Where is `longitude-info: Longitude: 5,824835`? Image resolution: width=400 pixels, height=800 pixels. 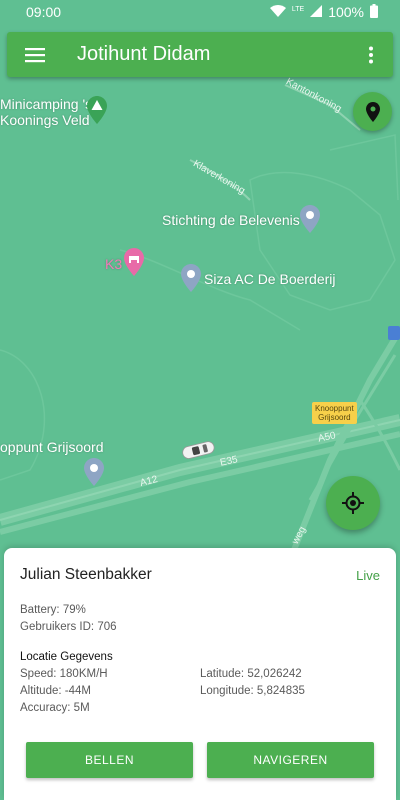 longitude-info: Longitude: 5,824835 is located at coordinates (252, 691).